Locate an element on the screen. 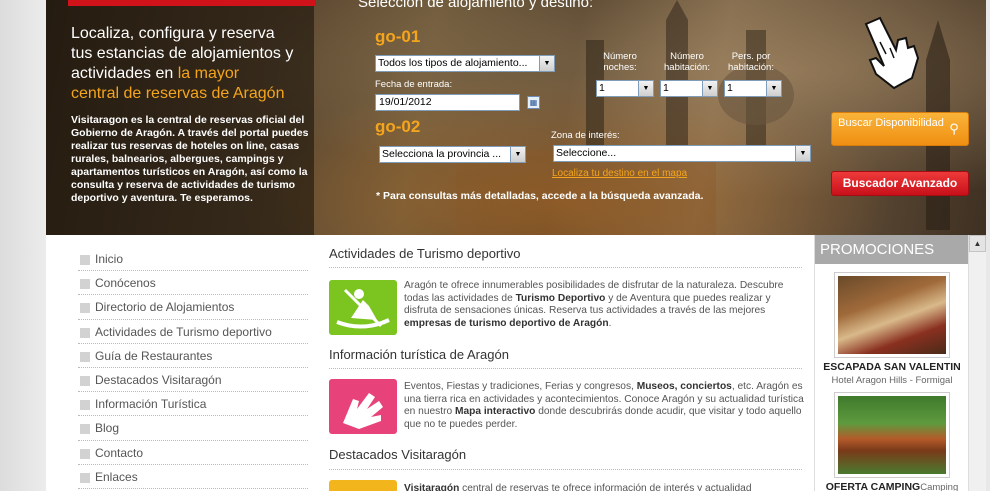 The image size is (990, 491). map-link: Localiza tu destino en el mapa is located at coordinates (619, 173).